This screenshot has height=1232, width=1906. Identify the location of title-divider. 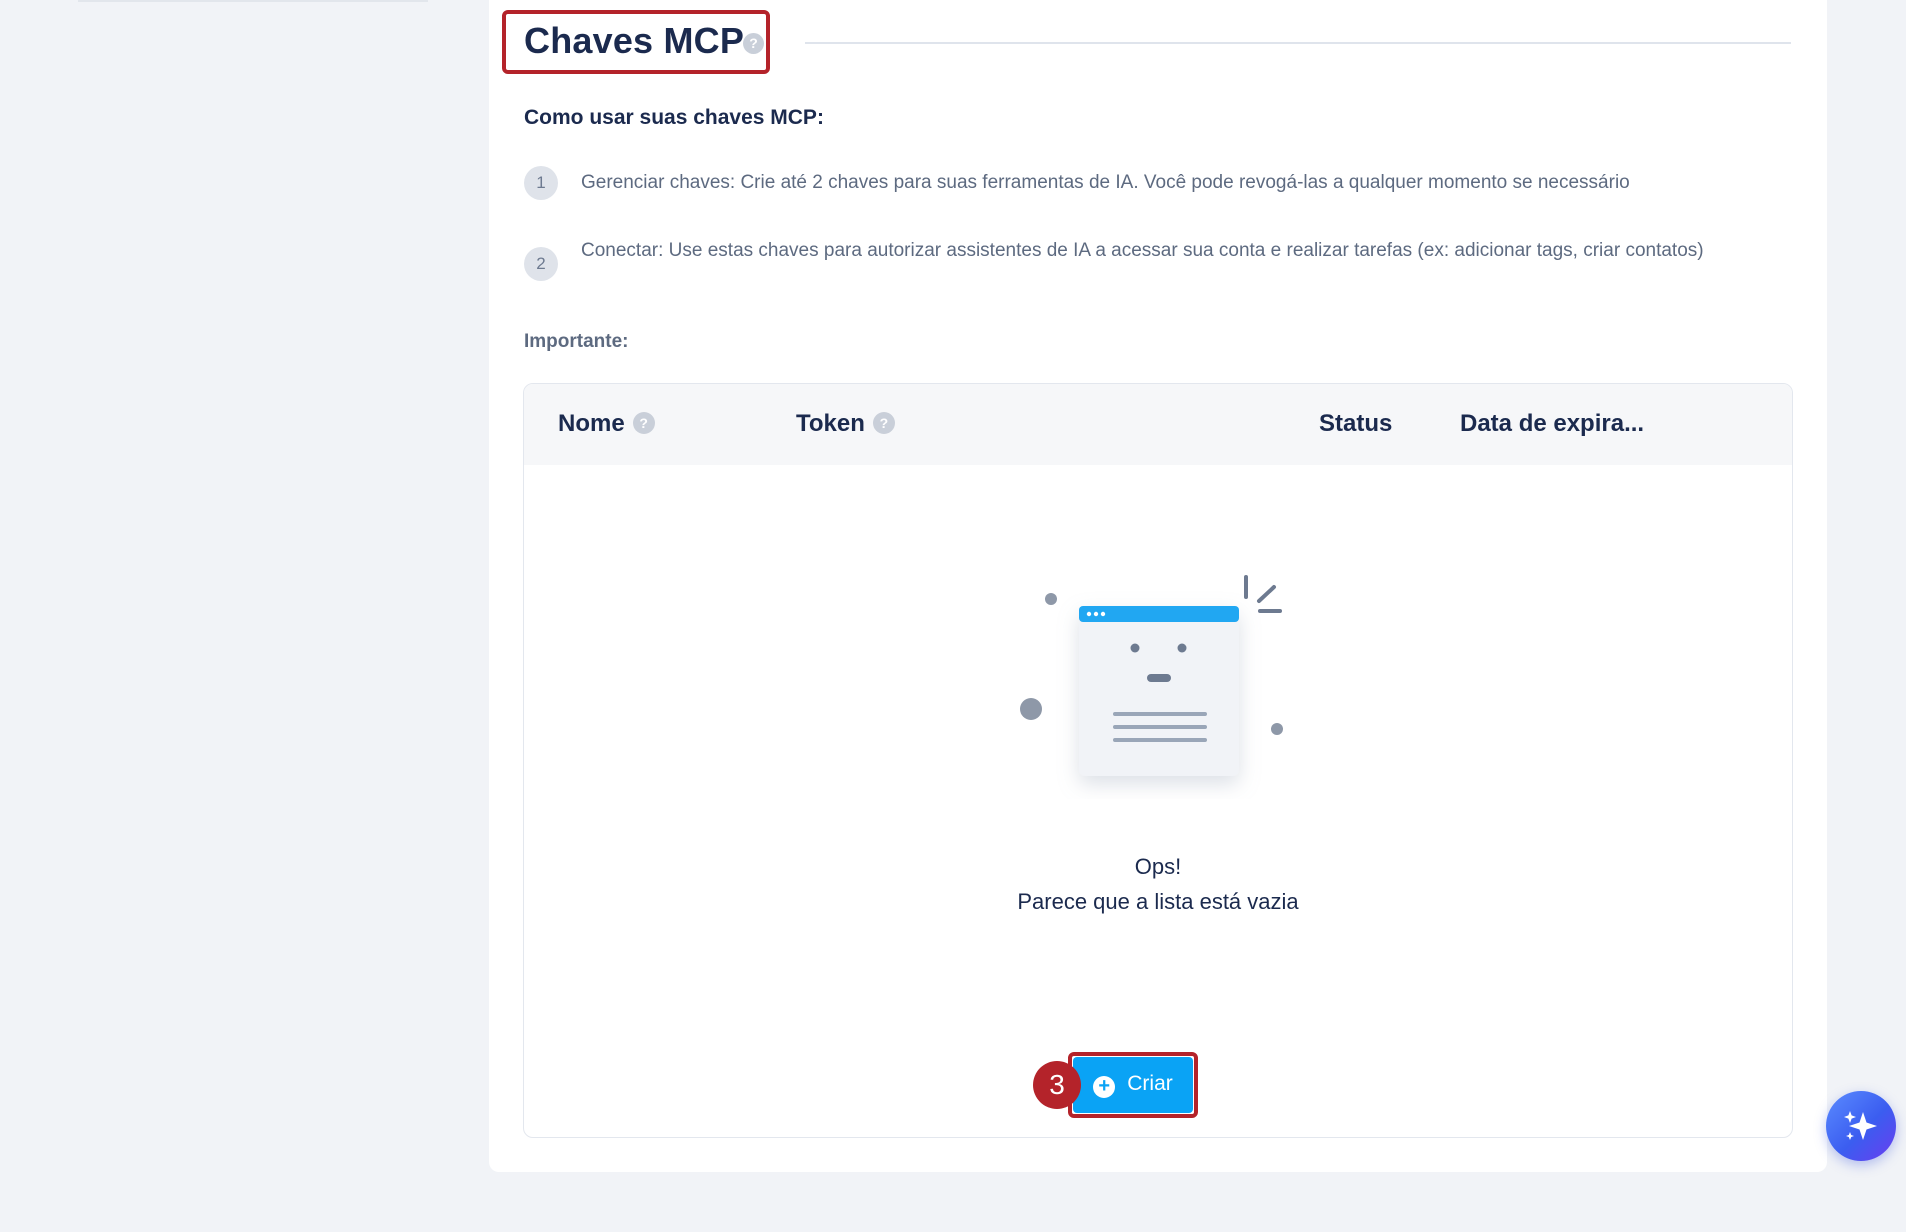
(1298, 43).